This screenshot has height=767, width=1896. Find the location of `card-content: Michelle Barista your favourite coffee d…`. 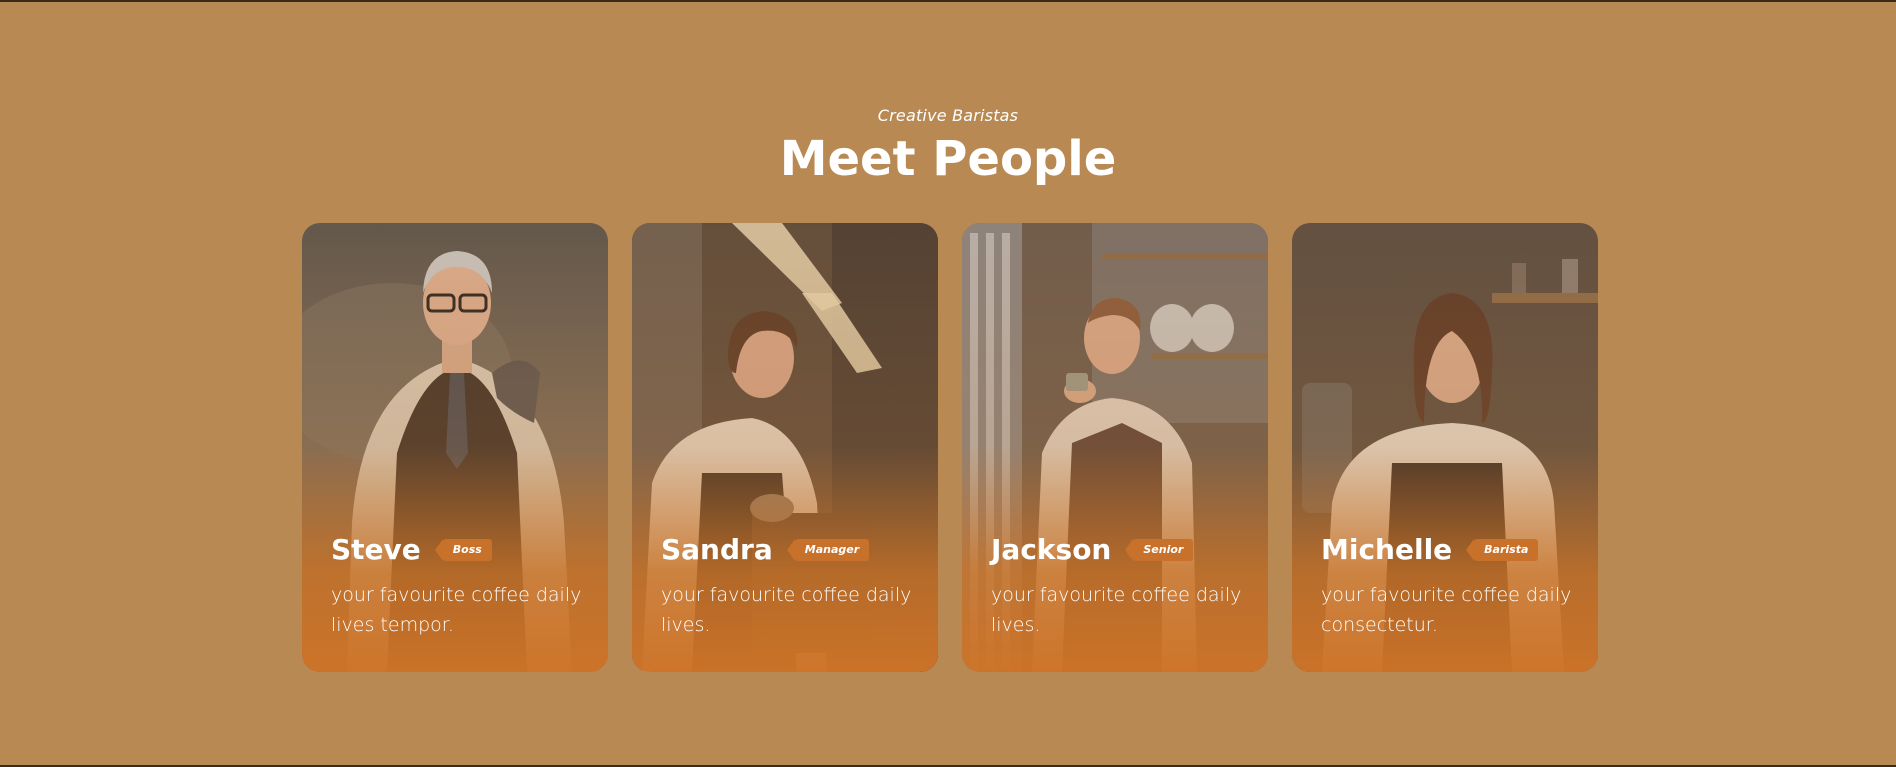

card-content: Michelle Barista your favourite coffee d… is located at coordinates (1449, 586).